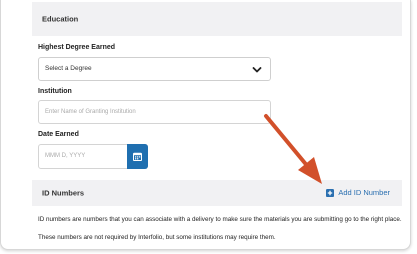 The width and height of the screenshot is (417, 254). I want to click on add-id-number-label: Add ID Number, so click(364, 192).